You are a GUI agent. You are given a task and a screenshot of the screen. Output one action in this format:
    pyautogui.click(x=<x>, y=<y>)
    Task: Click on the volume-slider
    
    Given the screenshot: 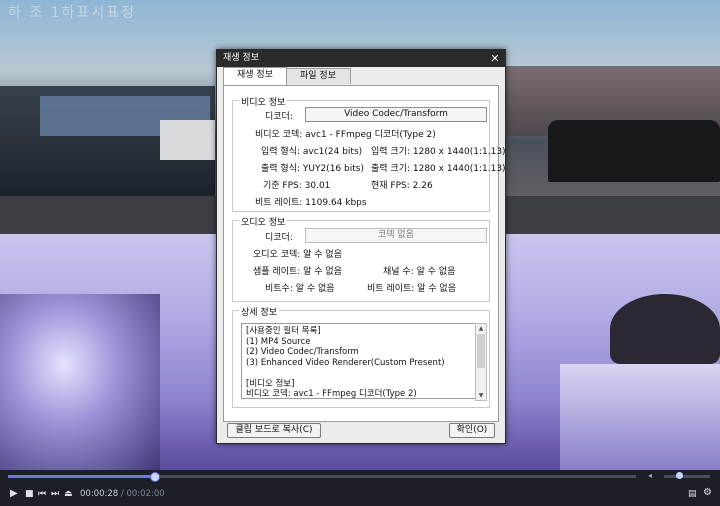 What is the action you would take?
    pyautogui.click(x=687, y=475)
    